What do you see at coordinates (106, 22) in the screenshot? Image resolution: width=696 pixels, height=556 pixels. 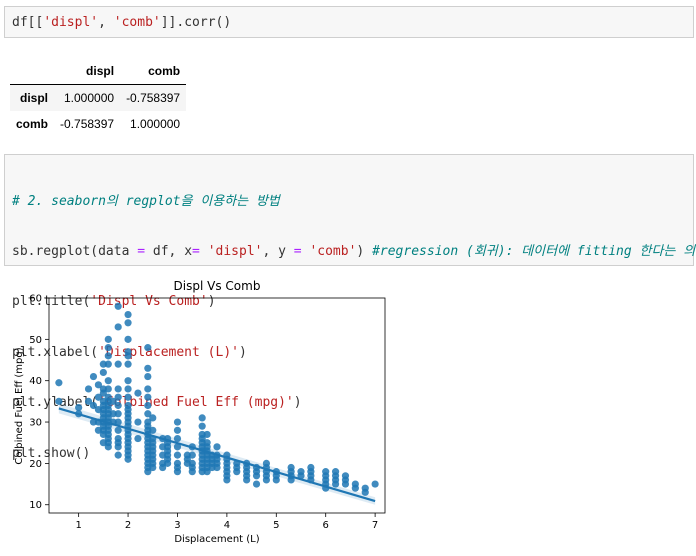 I see `code-token: ,` at bounding box center [106, 22].